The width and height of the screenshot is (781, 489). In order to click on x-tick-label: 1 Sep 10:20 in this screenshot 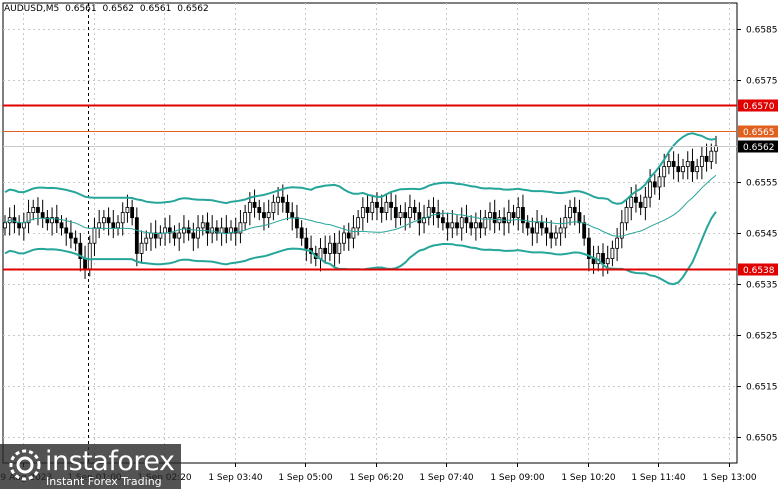, I will do `click(588, 478)`.